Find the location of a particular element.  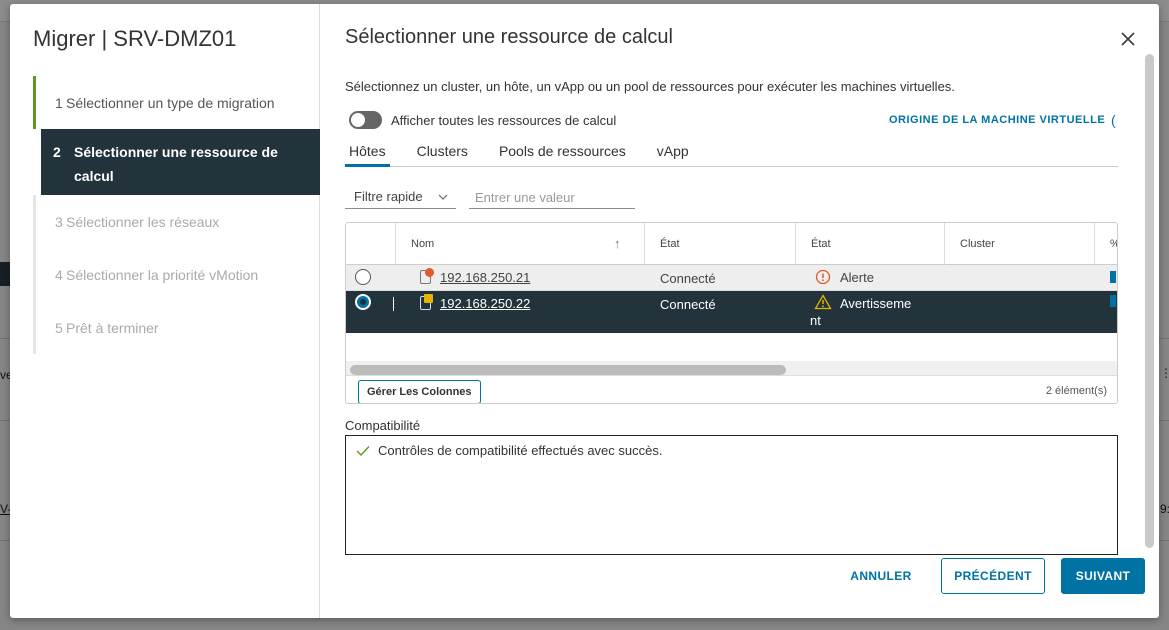

host-status-wrap: nt is located at coordinates (815, 320).